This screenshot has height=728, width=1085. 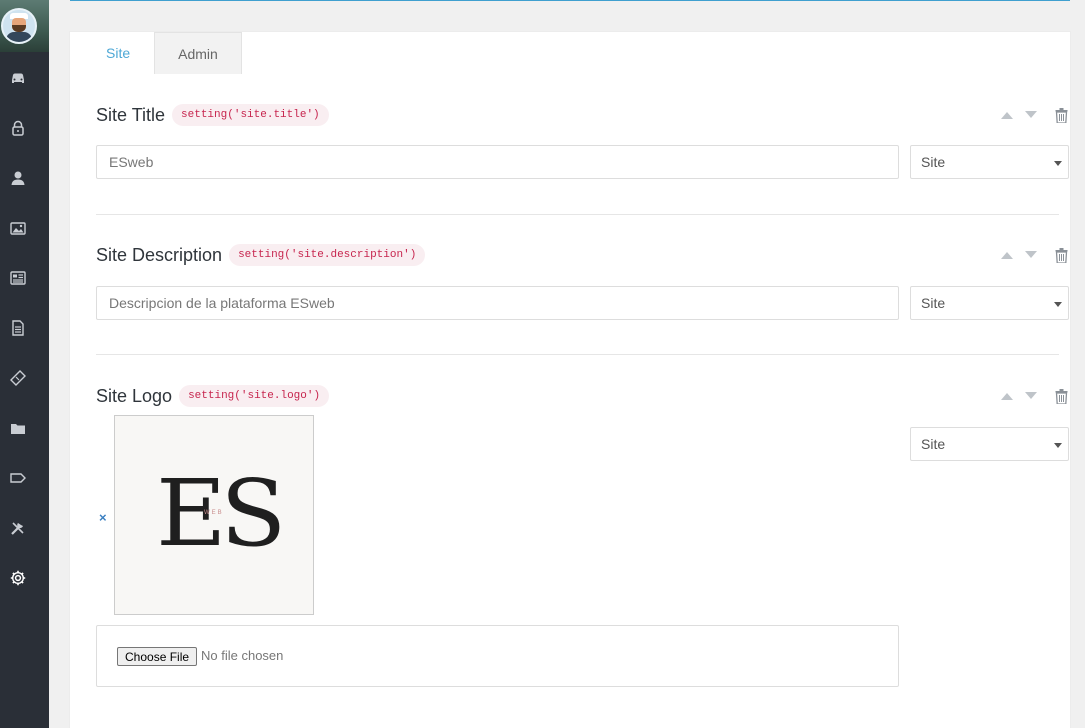 What do you see at coordinates (157, 656) in the screenshot?
I see `choose-file-button: Choose File` at bounding box center [157, 656].